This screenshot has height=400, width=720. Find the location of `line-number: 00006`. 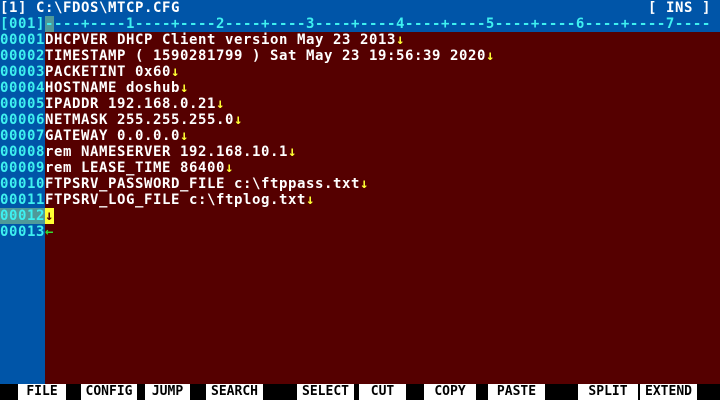

line-number: 00006 is located at coordinates (22, 120).